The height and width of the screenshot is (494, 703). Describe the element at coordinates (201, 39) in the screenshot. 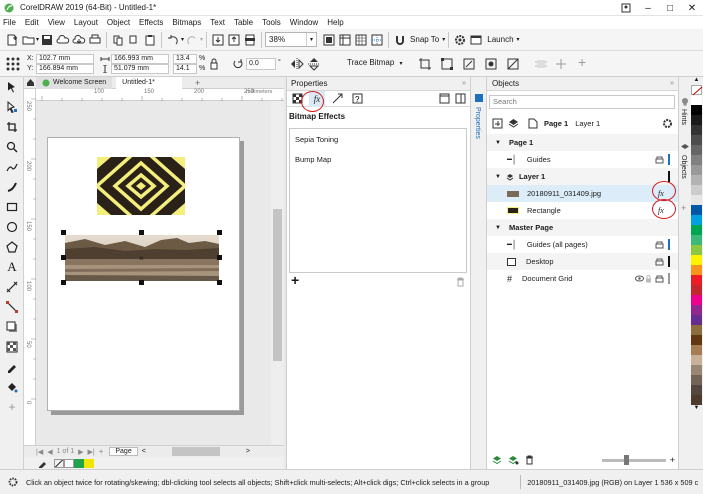

I see `redo-dropdown-icon: ▾` at that location.